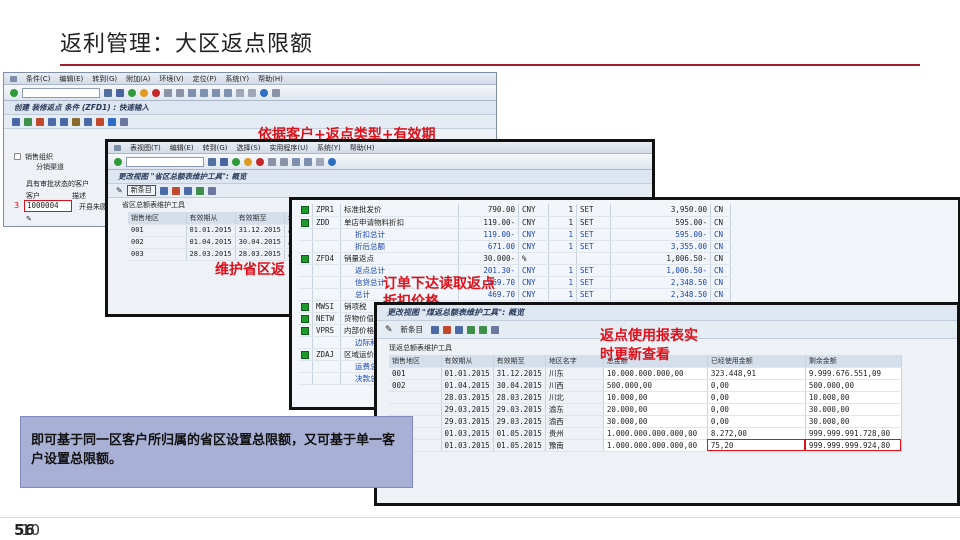 This screenshot has height=540, width=960. I want to click on menu-item: 实用程序(U), so click(288, 148).